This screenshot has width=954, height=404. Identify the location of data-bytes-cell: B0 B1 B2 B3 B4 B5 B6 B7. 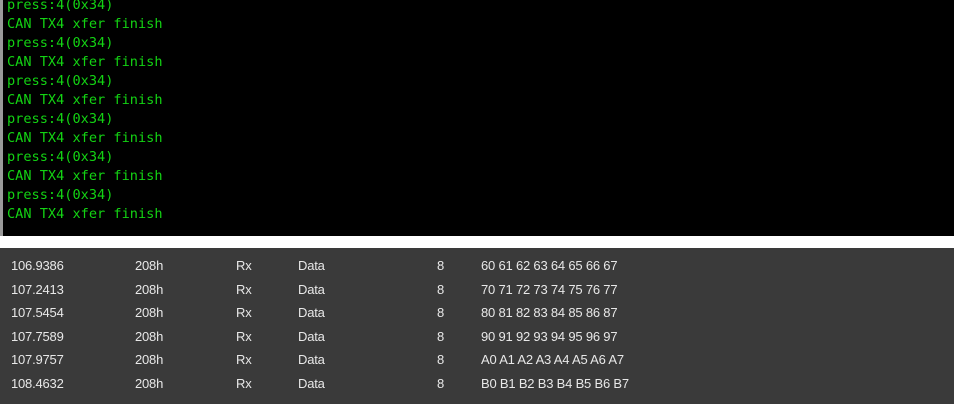
(555, 383).